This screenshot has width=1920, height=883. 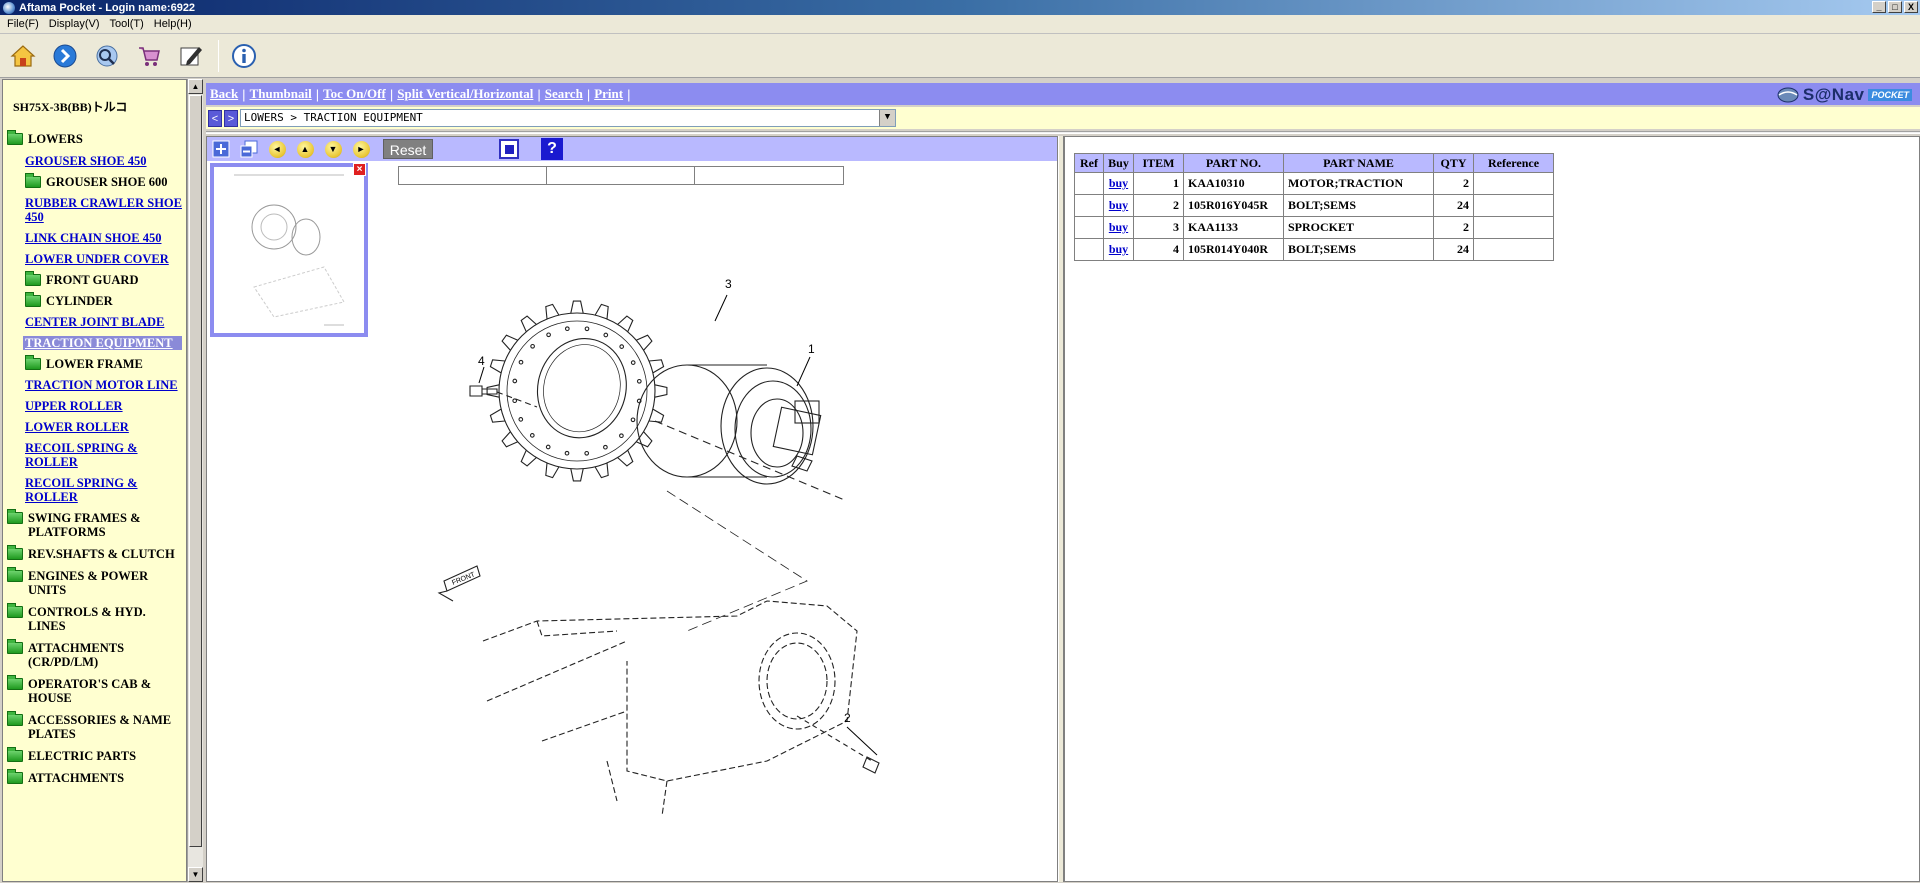 I want to click on toc-item-rubber-crawler-shoe-450: RUBBER CRAWLER SHOE 450, so click(x=94, y=210).